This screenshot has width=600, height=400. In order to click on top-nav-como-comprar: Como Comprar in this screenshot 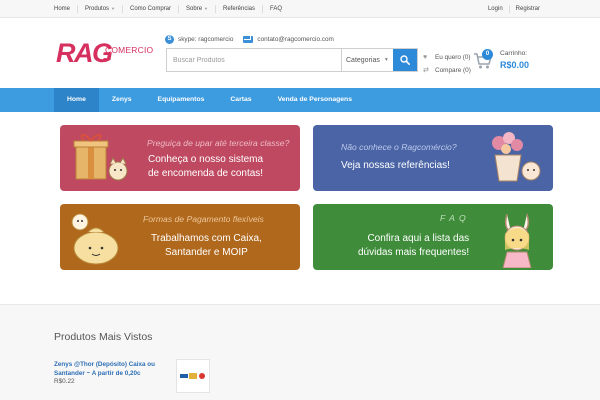, I will do `click(150, 9)`.